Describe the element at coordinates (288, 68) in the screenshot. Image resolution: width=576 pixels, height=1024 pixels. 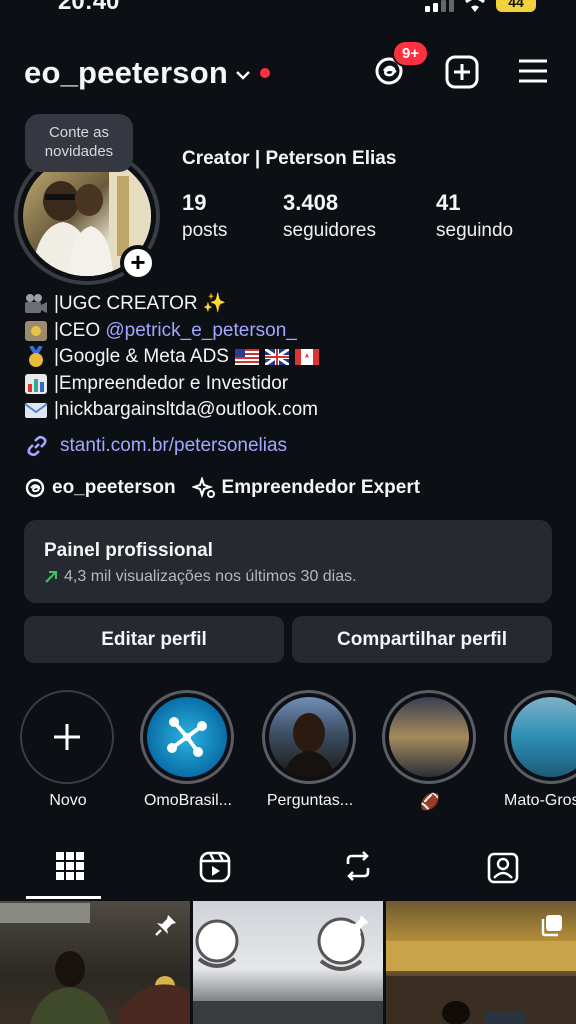
I see `profile-header: eo_peeterson 9+` at that location.